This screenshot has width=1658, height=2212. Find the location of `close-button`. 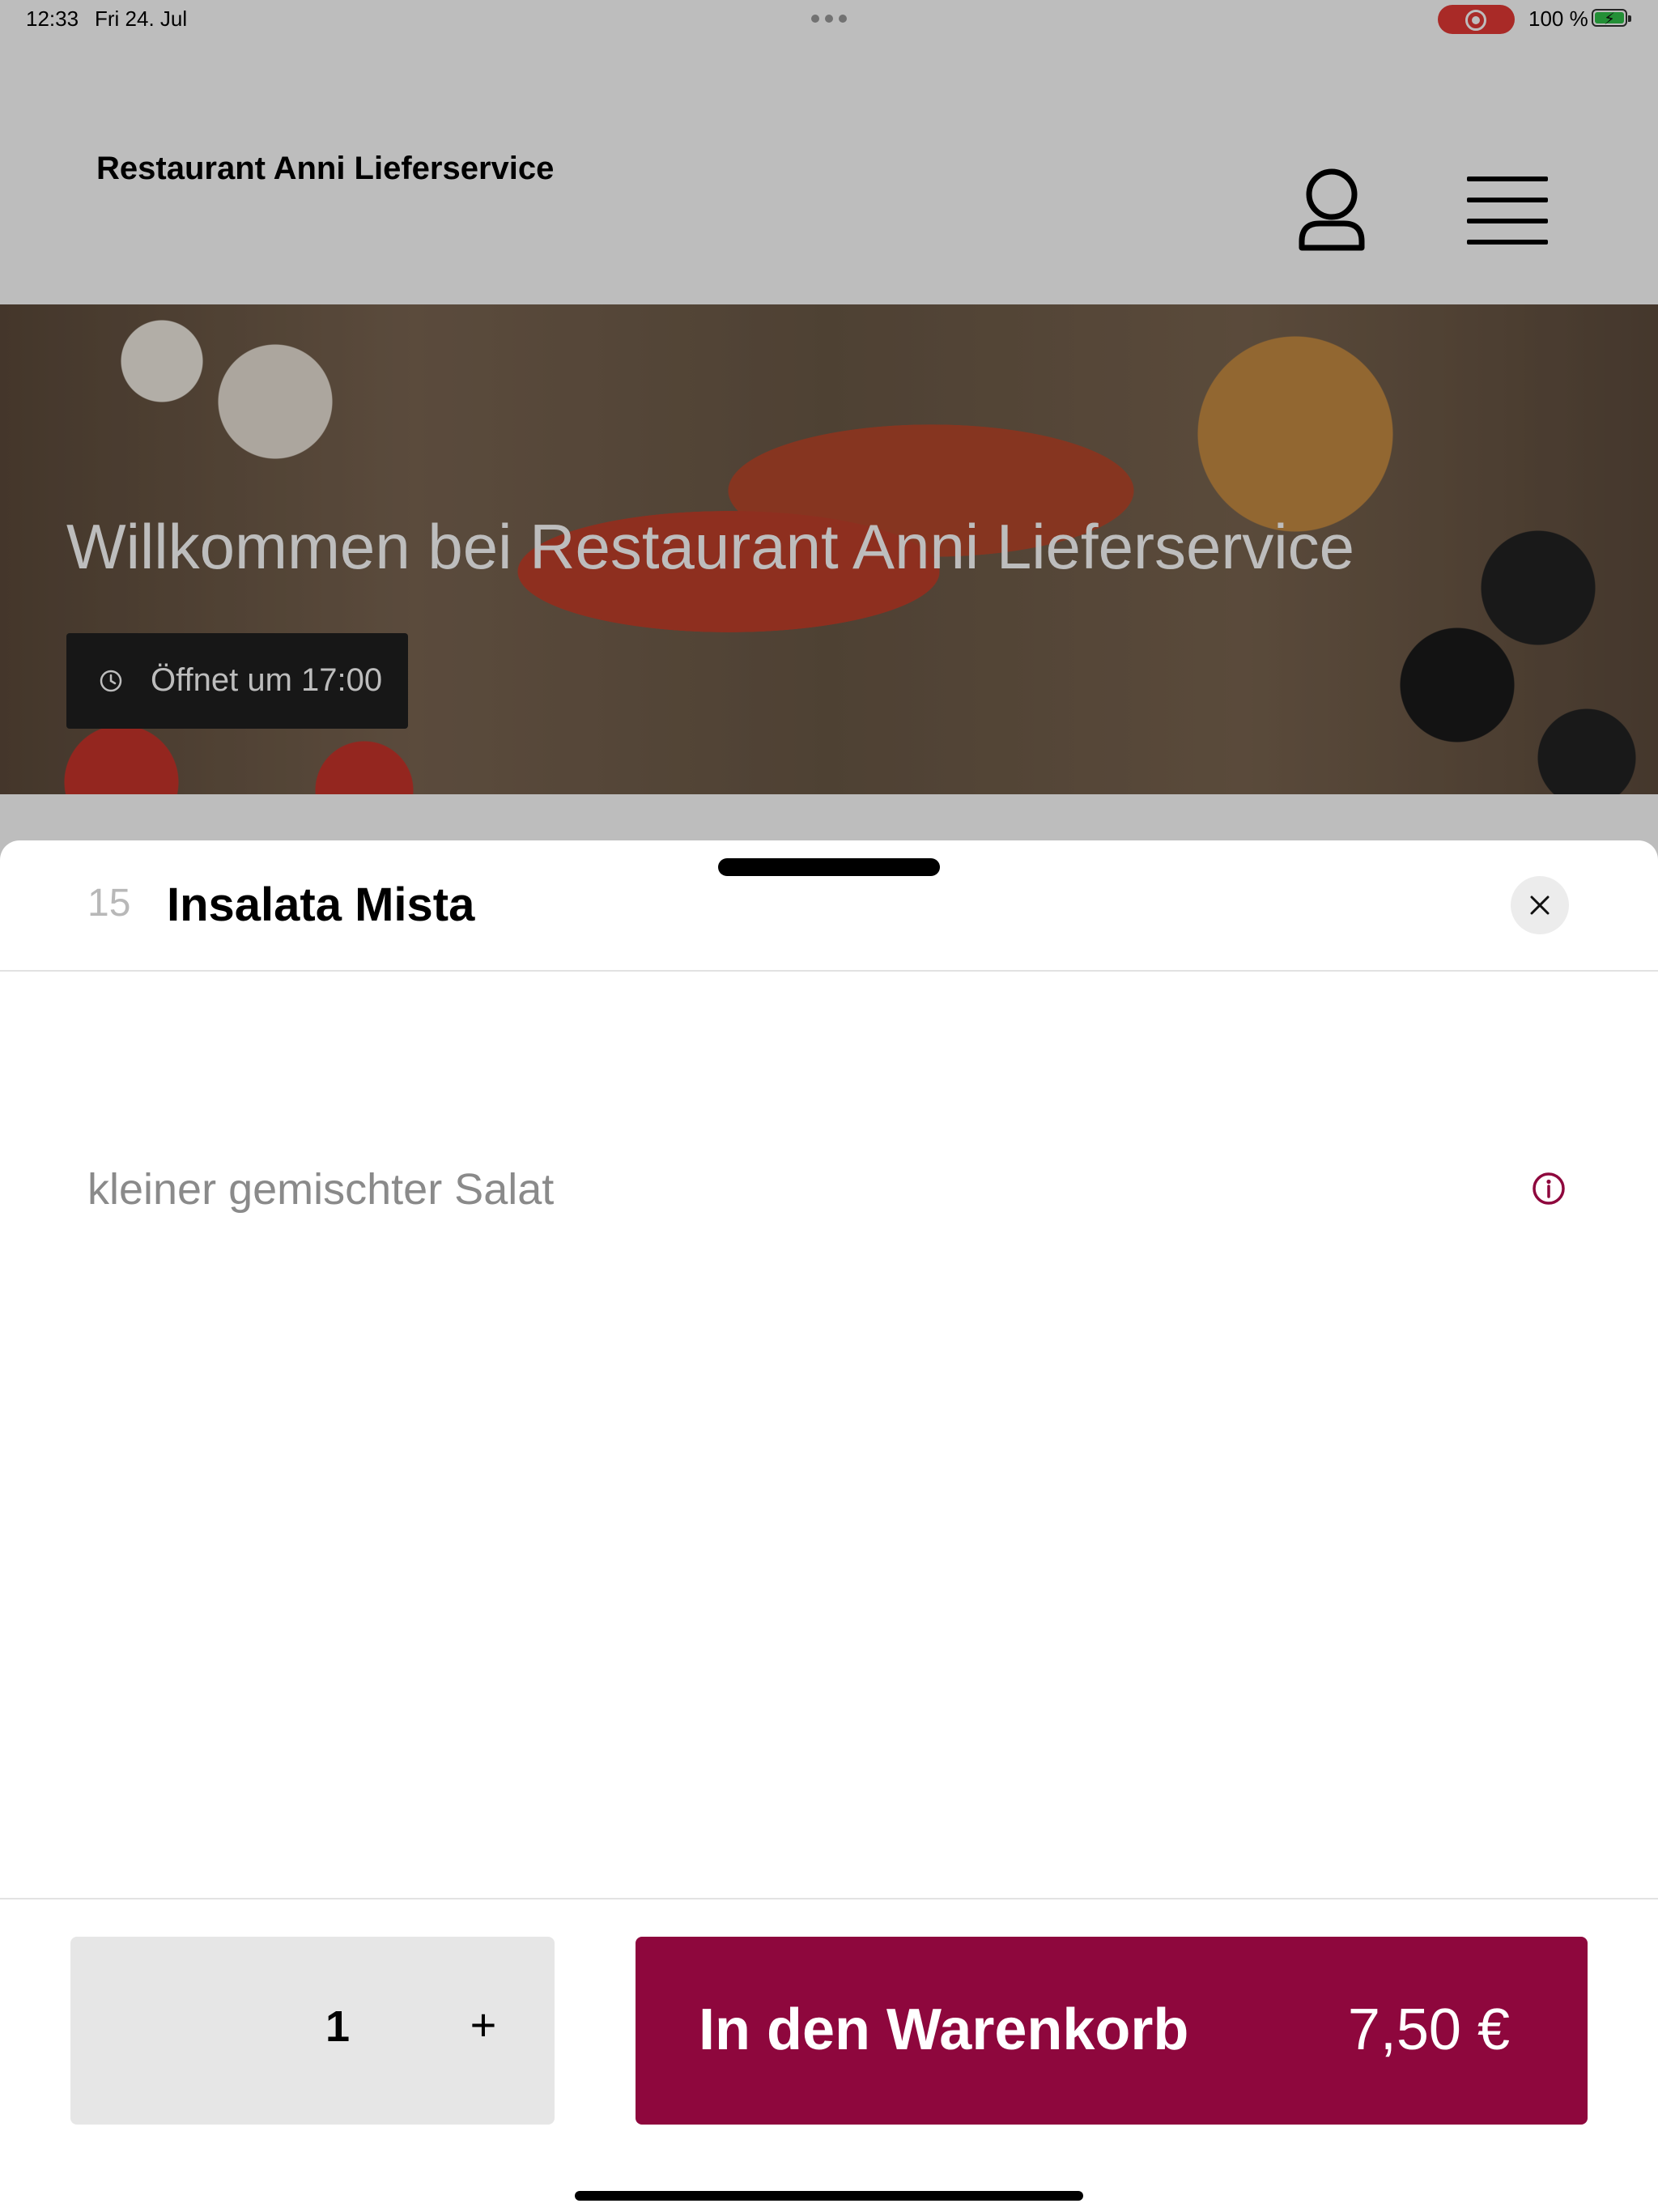

close-button is located at coordinates (1540, 905).